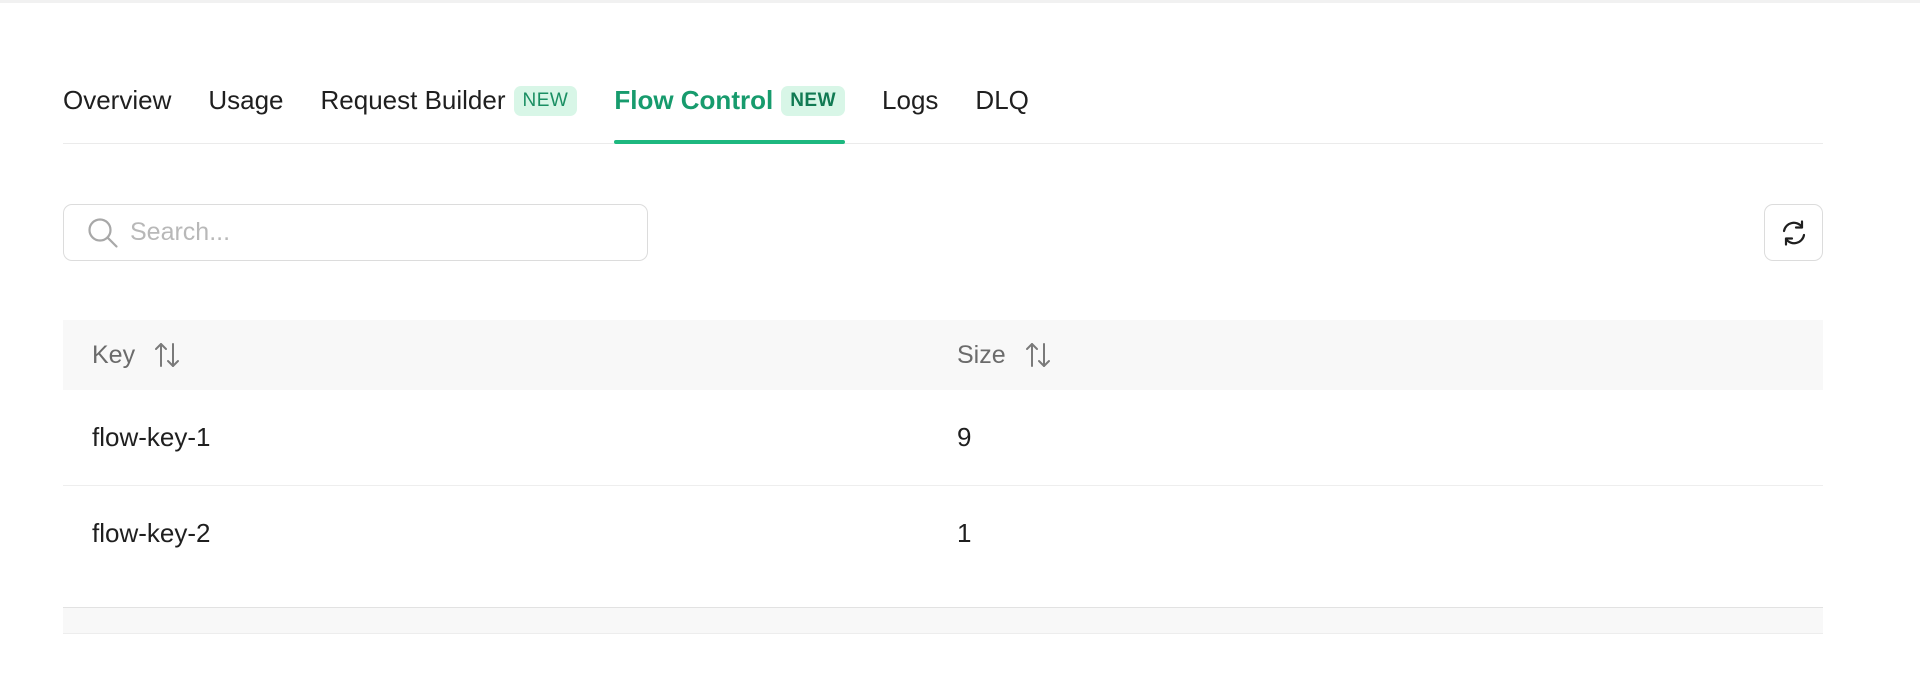  Describe the element at coordinates (964, 437) in the screenshot. I see `cell-size: 9` at that location.